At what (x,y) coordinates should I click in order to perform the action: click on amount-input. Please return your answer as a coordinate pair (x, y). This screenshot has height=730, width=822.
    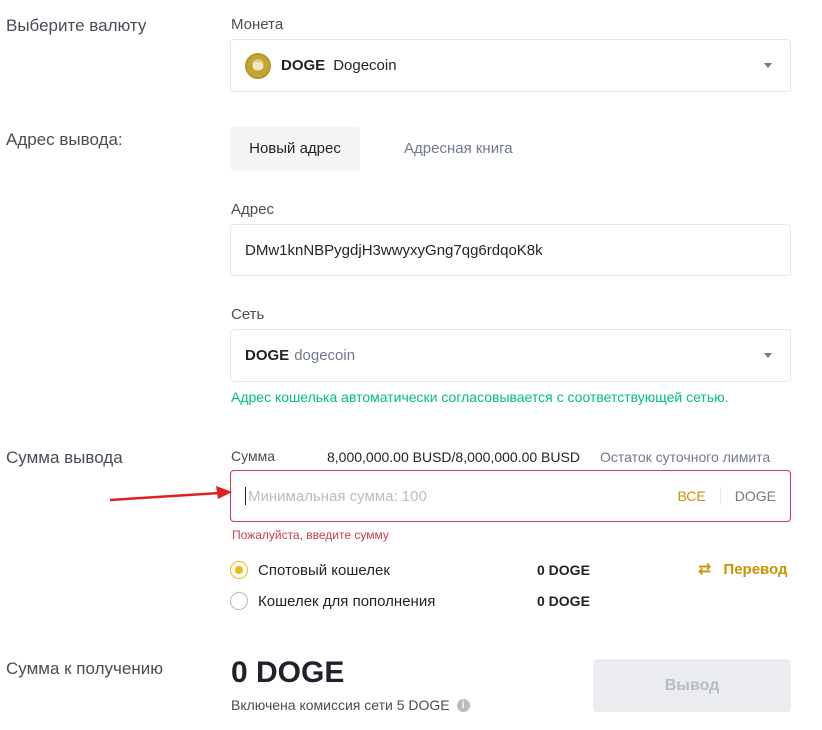
    Looking at the image, I should click on (456, 496).